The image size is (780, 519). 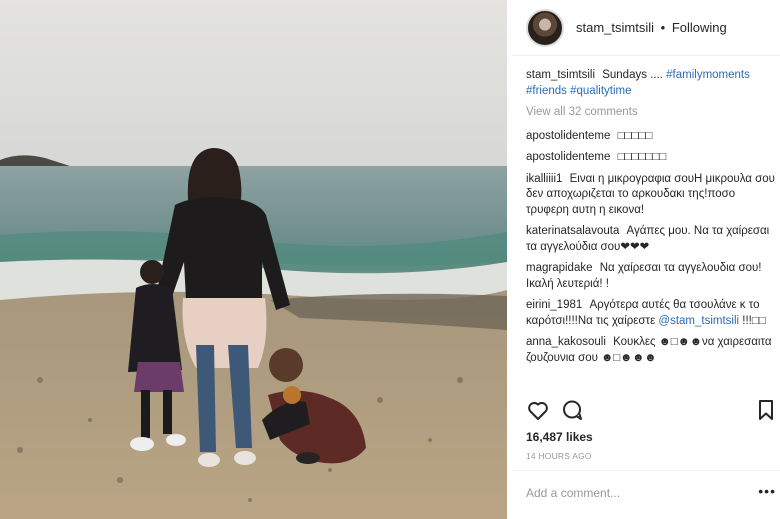 I want to click on add-comment-bar: •••, so click(x=646, y=492).